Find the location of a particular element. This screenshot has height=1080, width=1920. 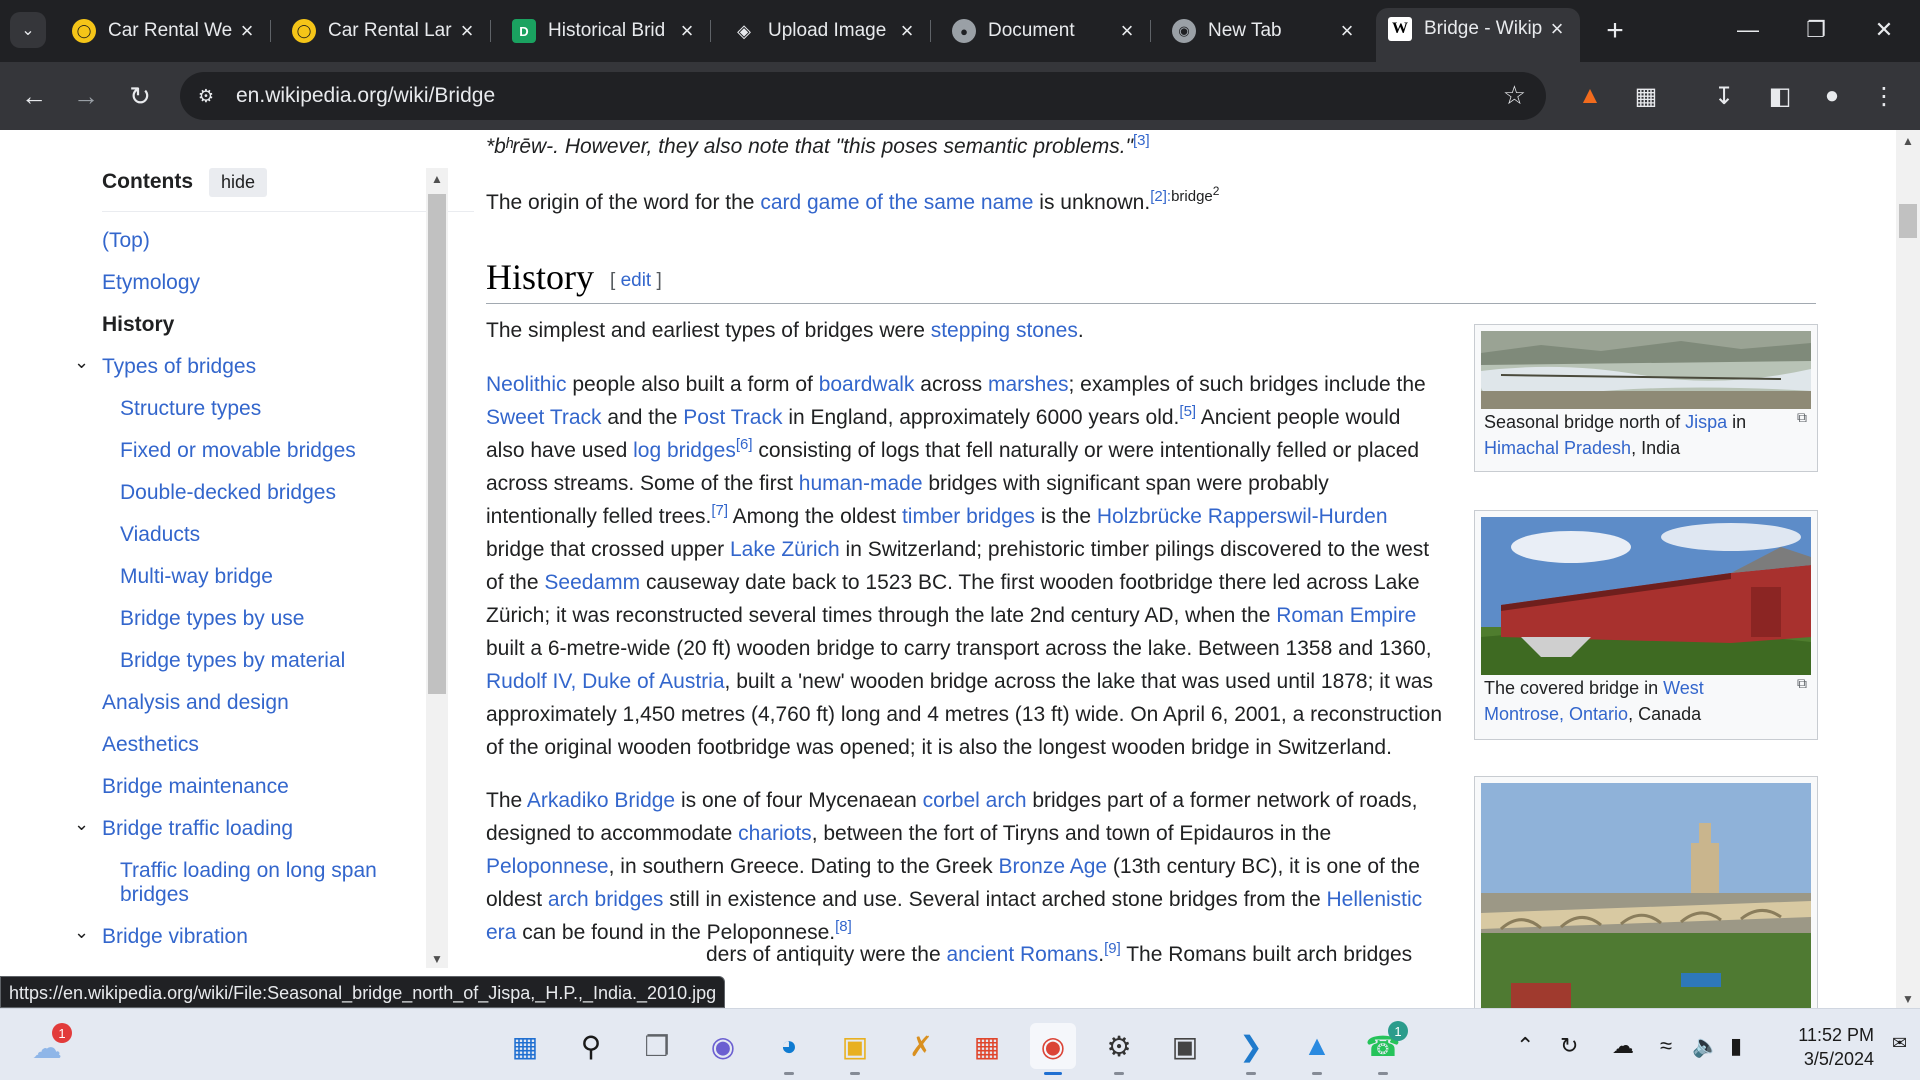

caption-link: Himachal Pradesh is located at coordinates (1557, 448).